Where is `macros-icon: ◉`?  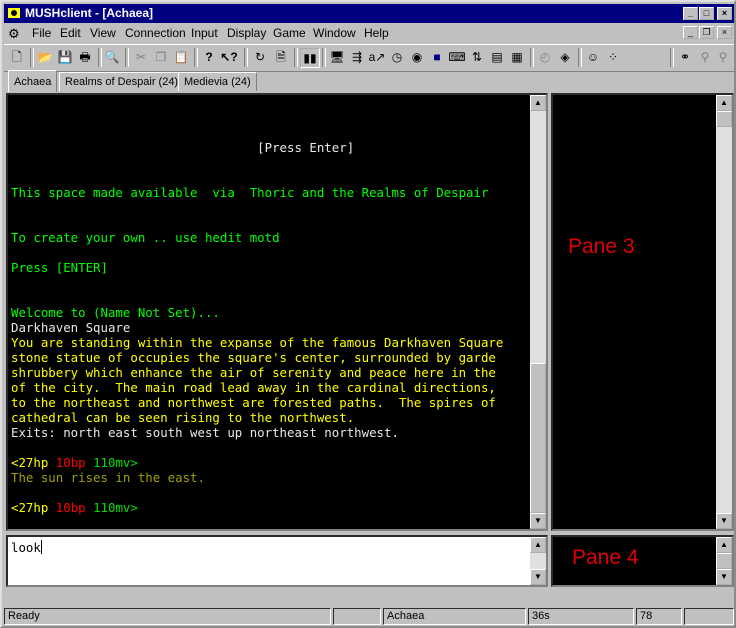
macros-icon: ◉ is located at coordinates (417, 57).